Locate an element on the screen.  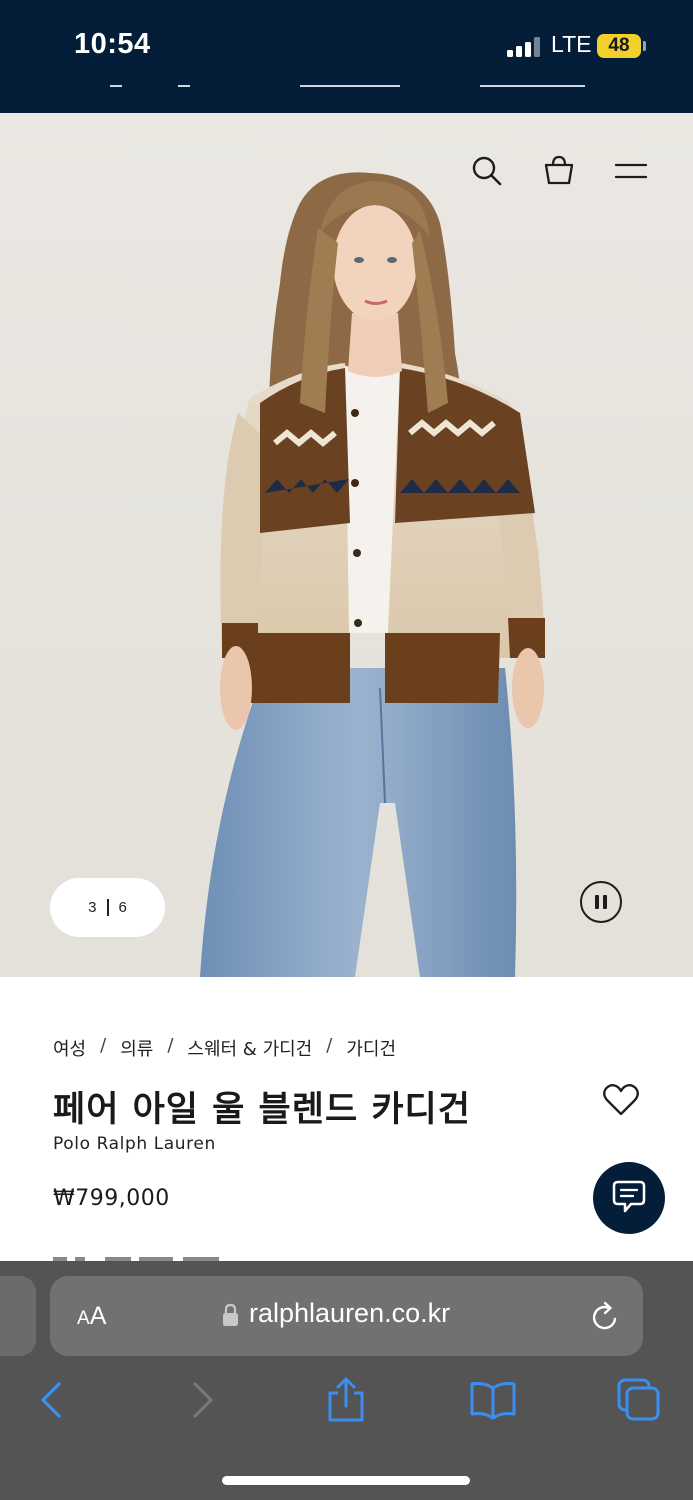
product-price: ₩799,000 is located at coordinates (111, 1198).